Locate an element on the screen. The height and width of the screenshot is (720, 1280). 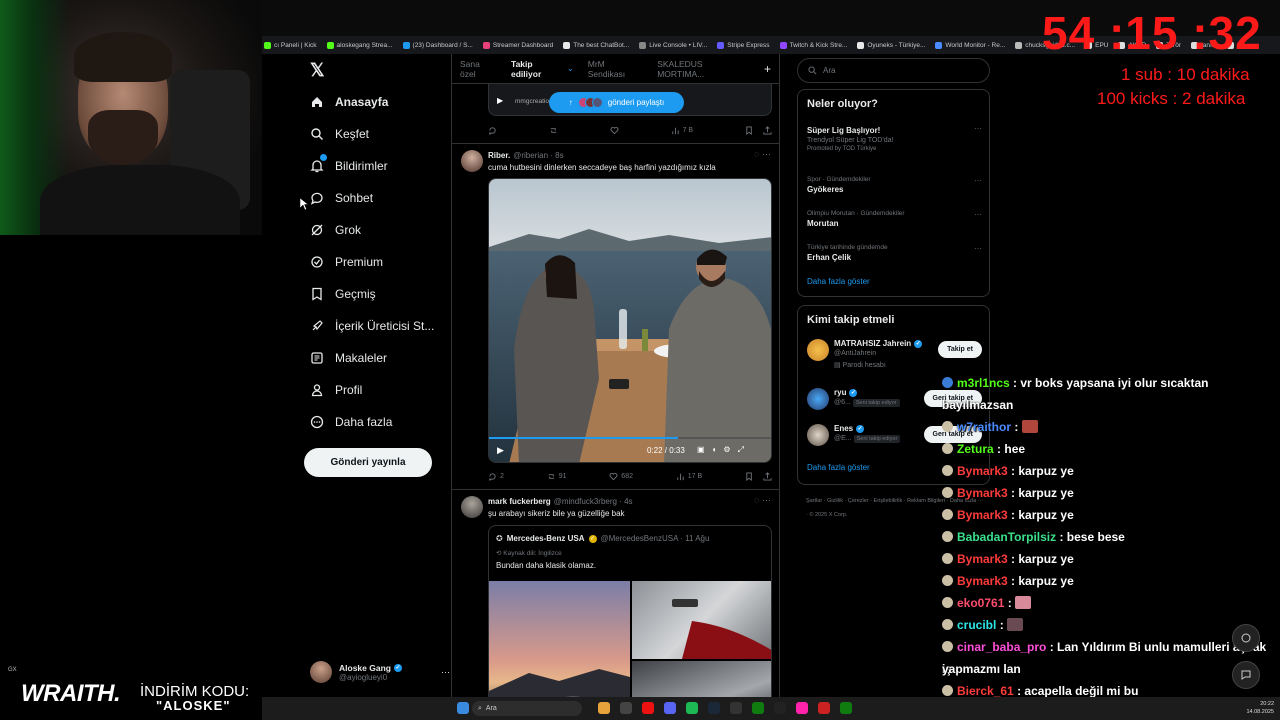
repost-icon is located at coordinates (553, 130).